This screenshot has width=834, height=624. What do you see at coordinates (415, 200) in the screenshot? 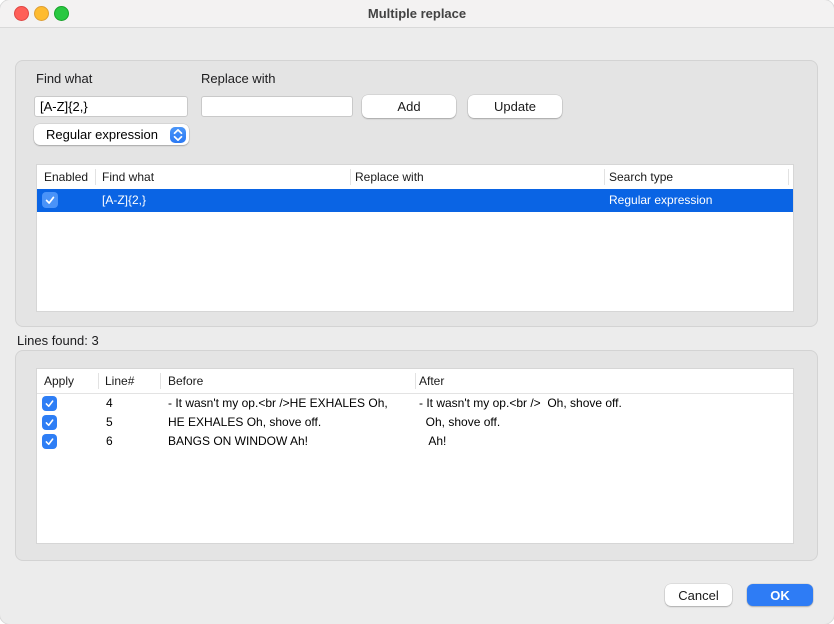
I see `table-row: [A-Z]{2,} Regular expression` at bounding box center [415, 200].